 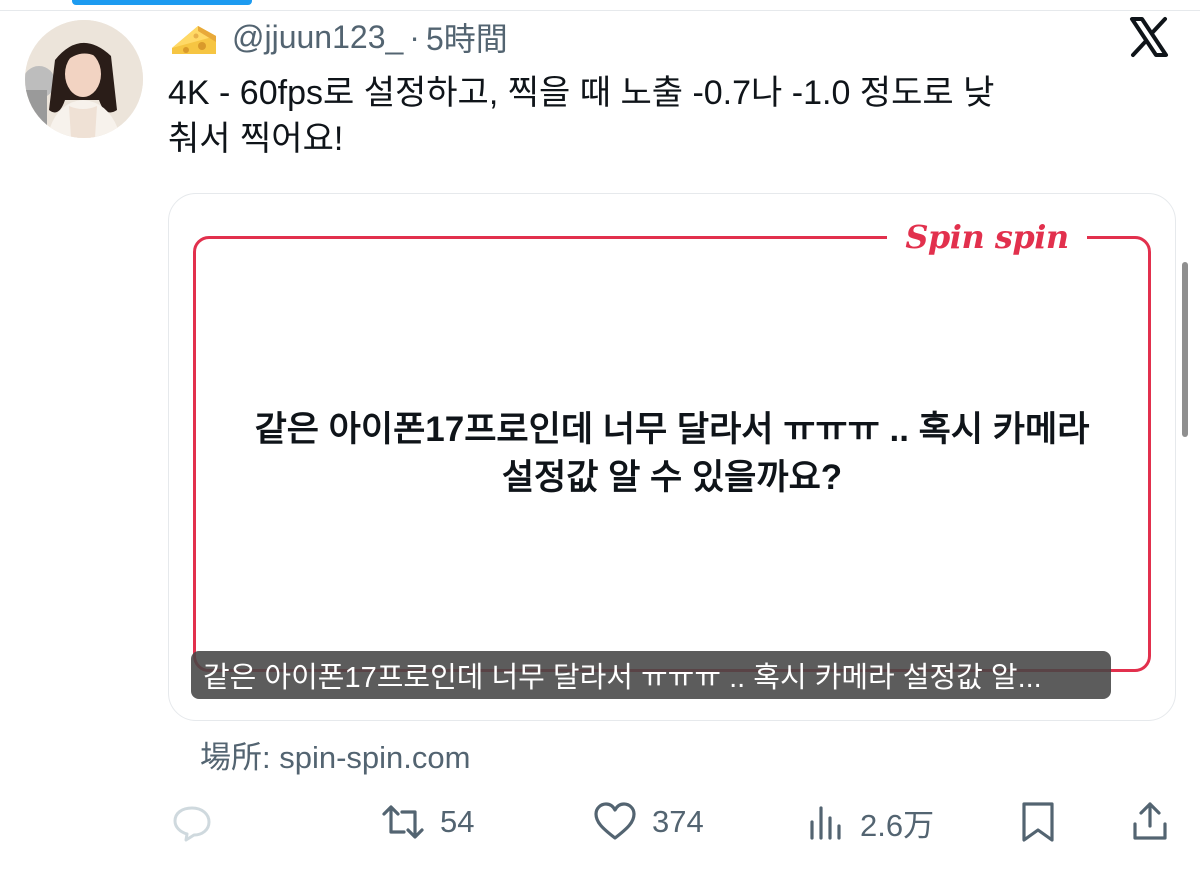 I want to click on top-divider, so click(x=600, y=10).